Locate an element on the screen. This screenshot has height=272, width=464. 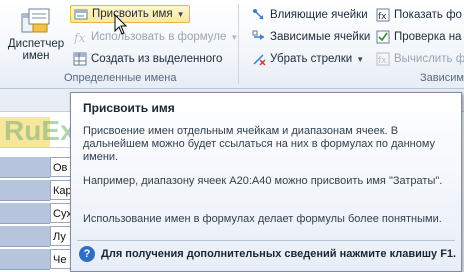
error-checking-button: Проверка на is located at coordinates (418, 37).